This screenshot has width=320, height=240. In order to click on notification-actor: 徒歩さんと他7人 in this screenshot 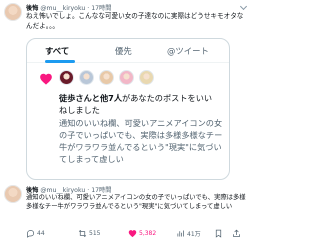, I will do `click(91, 98)`.